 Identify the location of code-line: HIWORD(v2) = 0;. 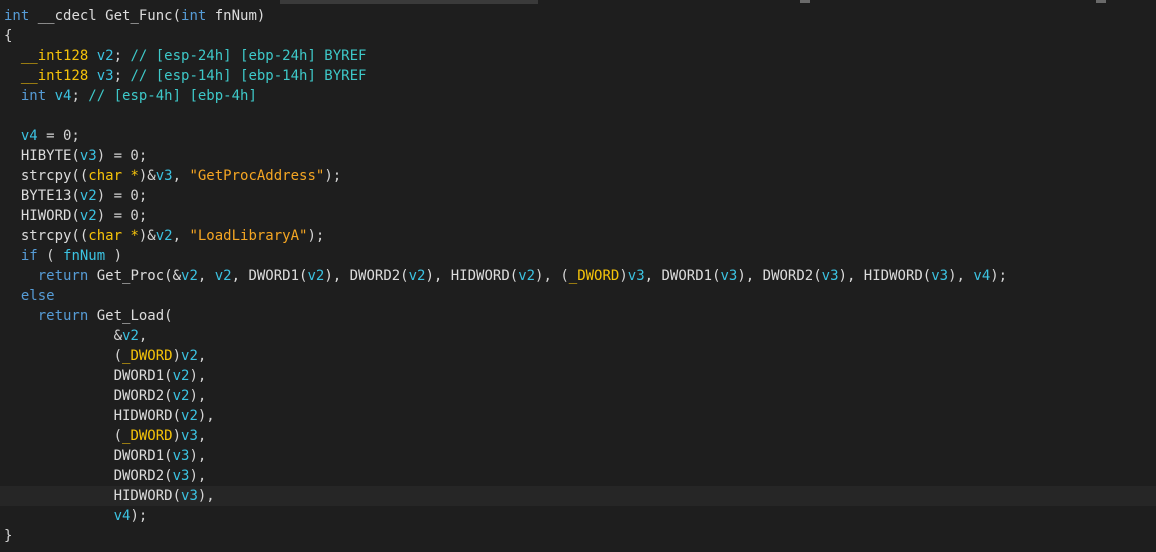
(580, 216).